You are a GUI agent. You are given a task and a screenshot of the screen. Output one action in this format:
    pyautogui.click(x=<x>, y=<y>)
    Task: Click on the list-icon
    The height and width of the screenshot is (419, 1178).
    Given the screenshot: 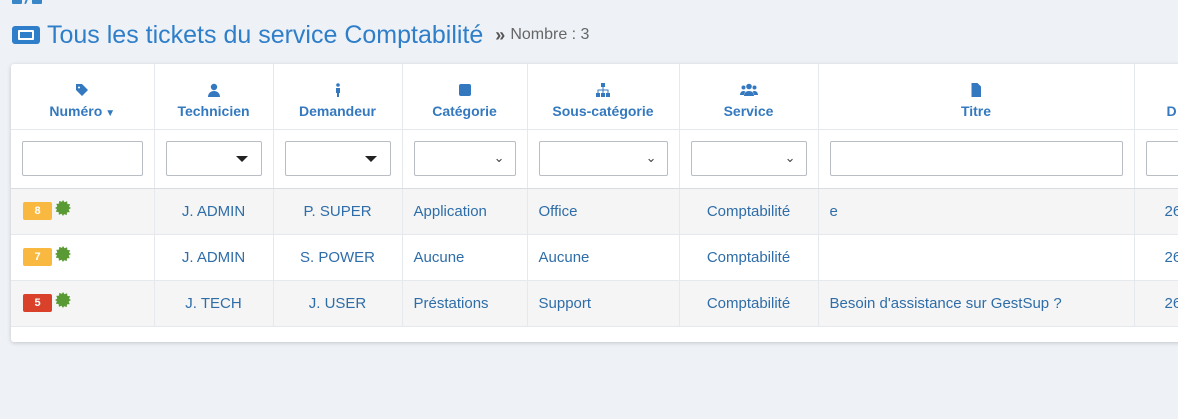 What is the action you would take?
    pyautogui.click(x=37, y=2)
    